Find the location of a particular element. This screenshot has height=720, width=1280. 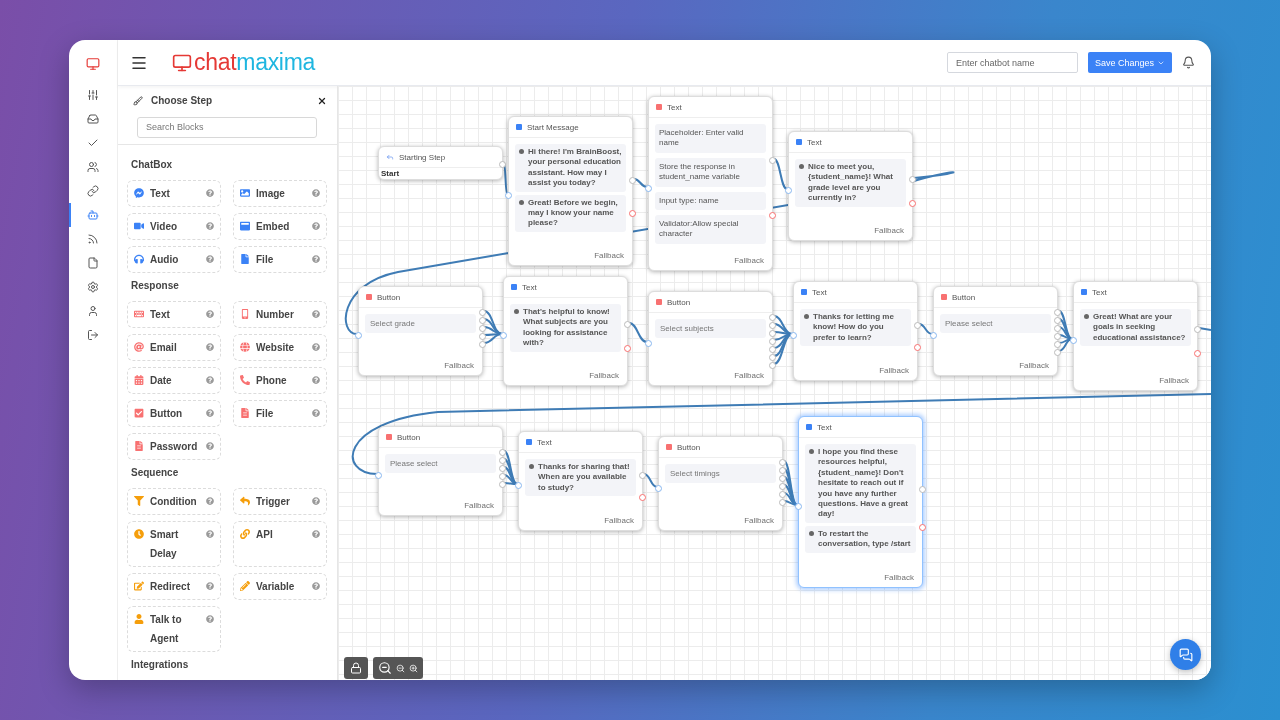

block-item: Audio is located at coordinates (174, 259).